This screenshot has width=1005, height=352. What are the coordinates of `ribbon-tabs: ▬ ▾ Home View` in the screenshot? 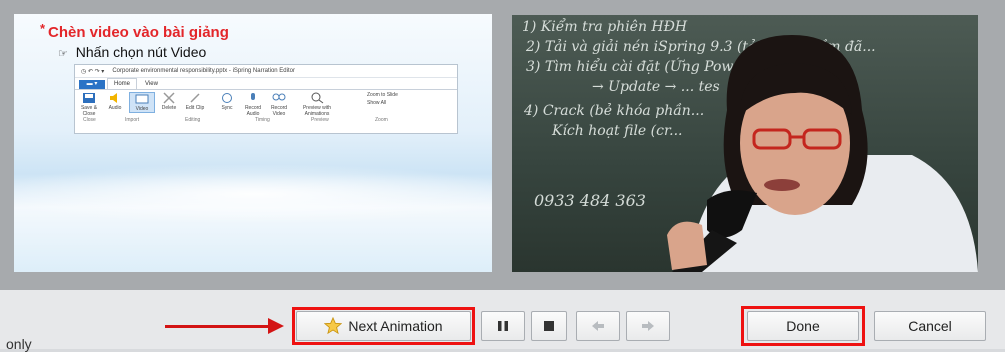 It's located at (266, 83).